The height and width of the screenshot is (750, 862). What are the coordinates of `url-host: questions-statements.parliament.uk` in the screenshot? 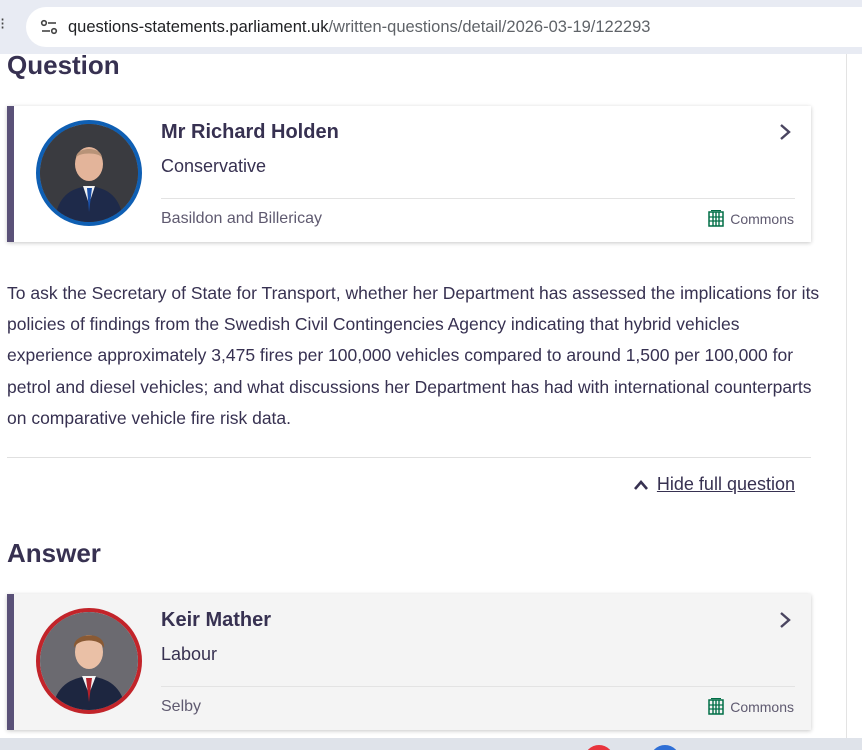 It's located at (198, 26).